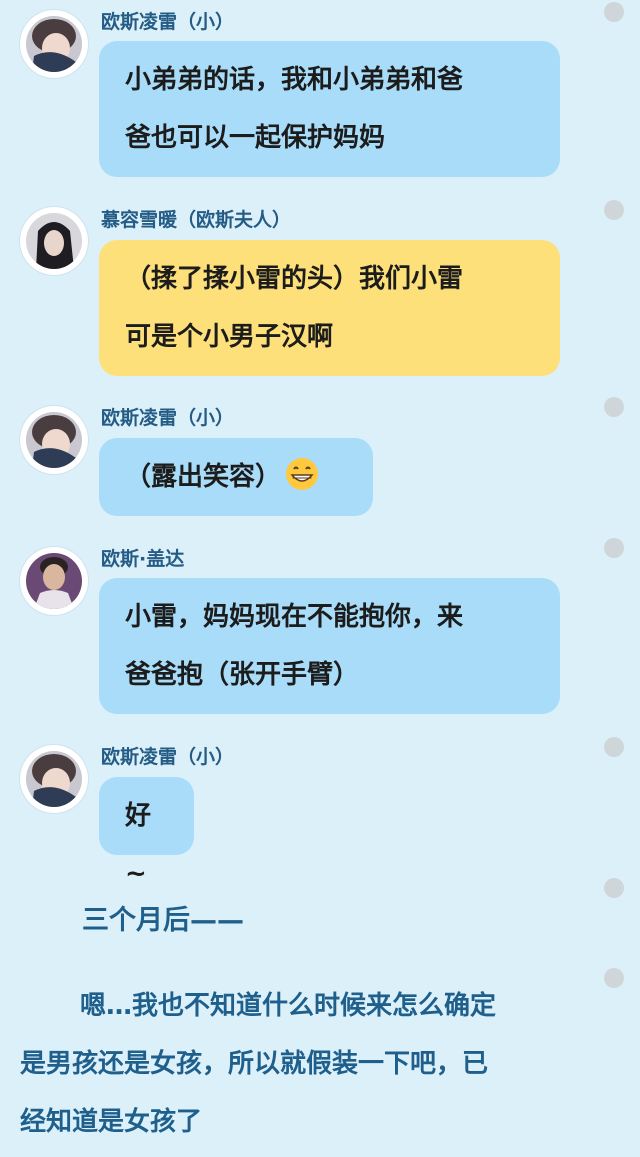  I want to click on message-text-line: （露出笑容）, so click(203, 477).